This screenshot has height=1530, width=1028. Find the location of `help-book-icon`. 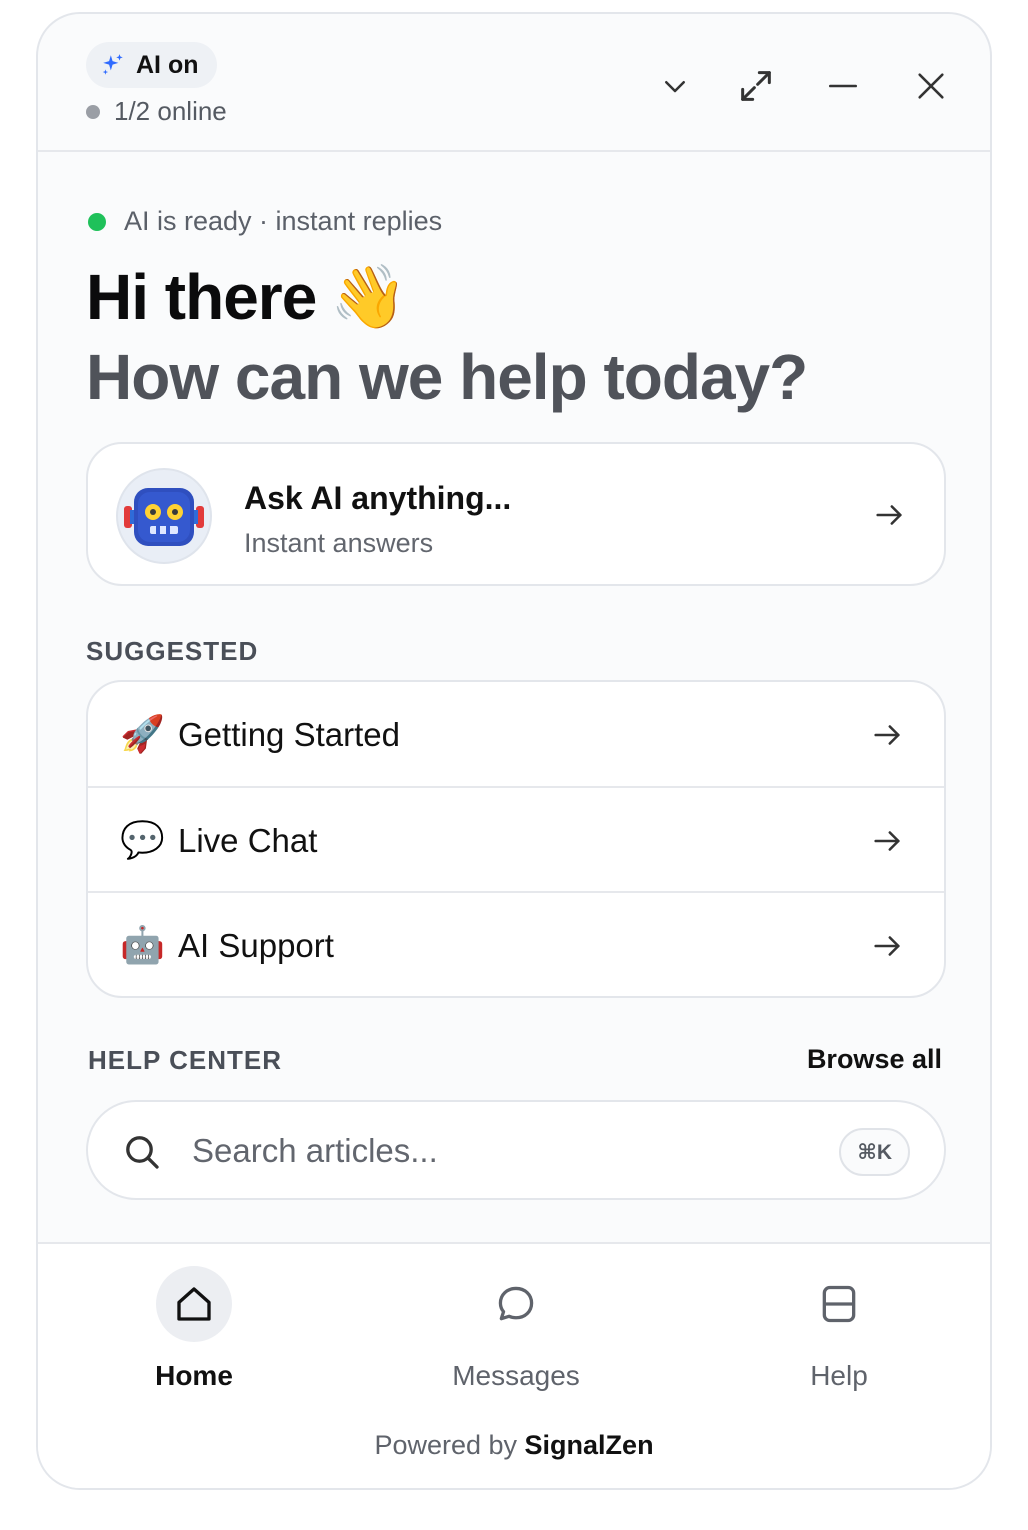

help-book-icon is located at coordinates (839, 1304).